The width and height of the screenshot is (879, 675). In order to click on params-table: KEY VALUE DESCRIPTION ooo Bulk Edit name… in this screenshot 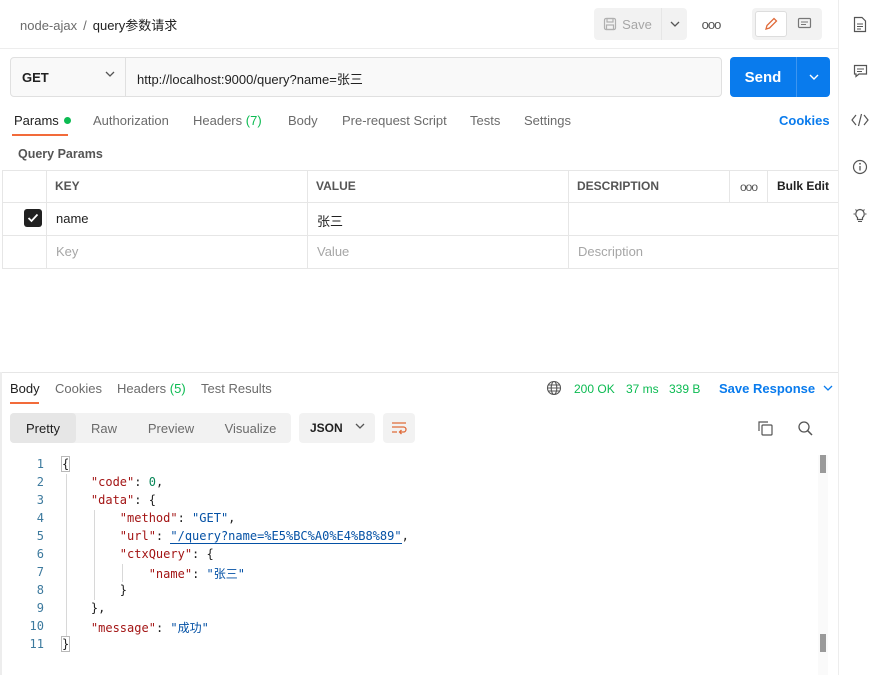, I will do `click(420, 219)`.